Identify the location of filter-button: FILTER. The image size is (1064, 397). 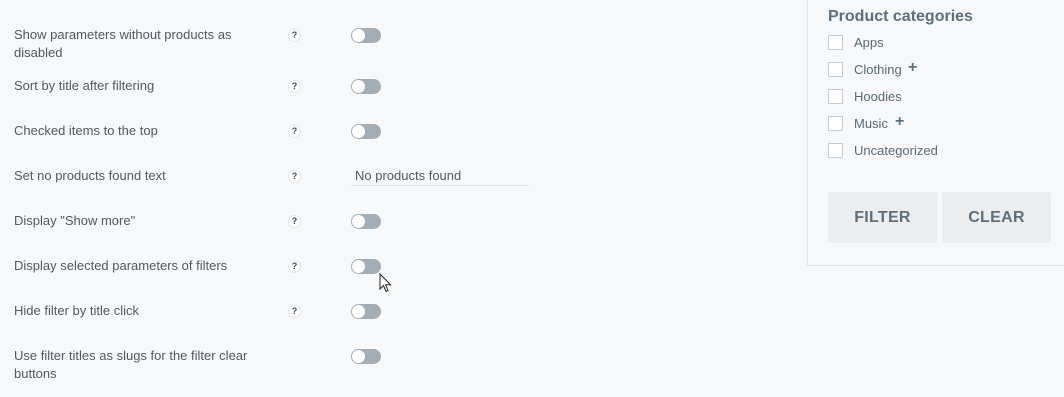
(882, 217).